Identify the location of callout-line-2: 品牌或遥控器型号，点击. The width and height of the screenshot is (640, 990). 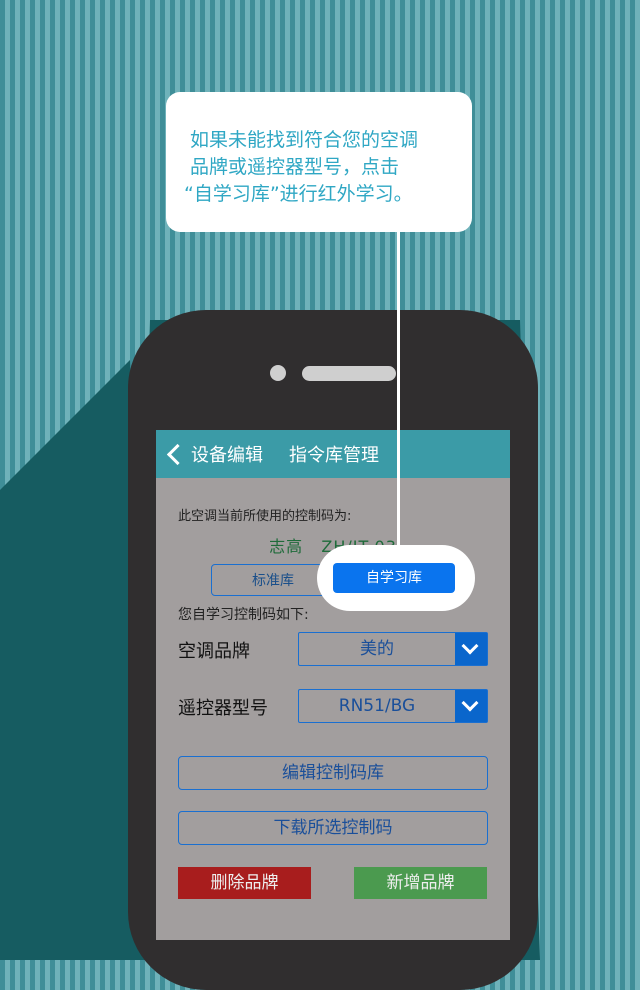
(295, 167).